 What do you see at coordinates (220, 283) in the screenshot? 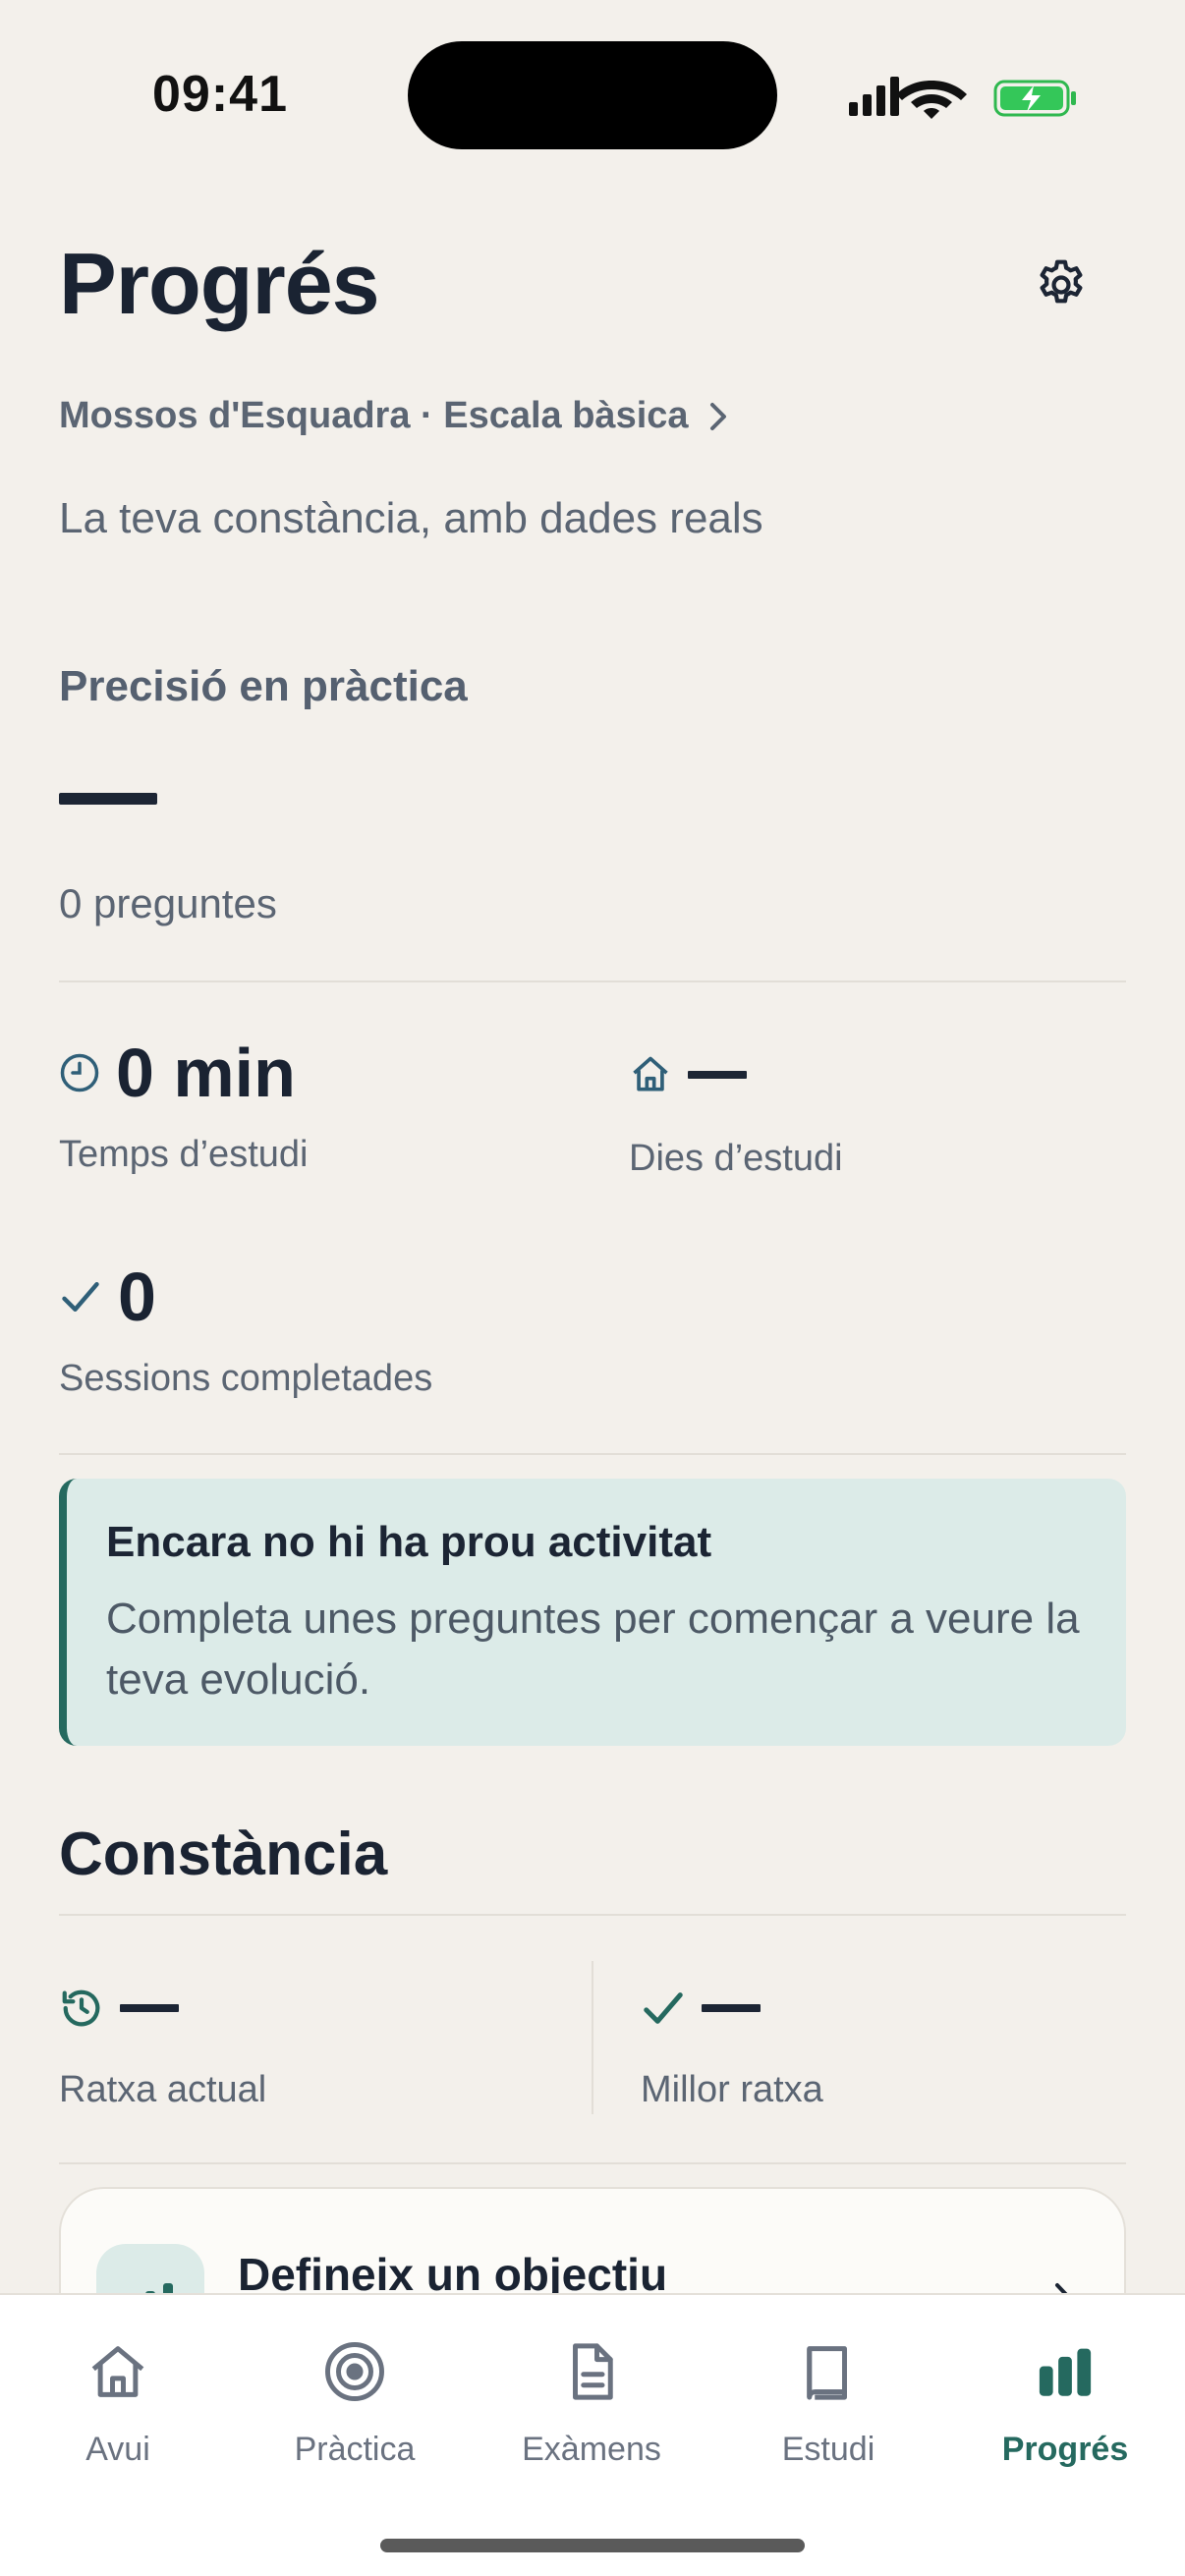
I see `page-title: Progrés` at bounding box center [220, 283].